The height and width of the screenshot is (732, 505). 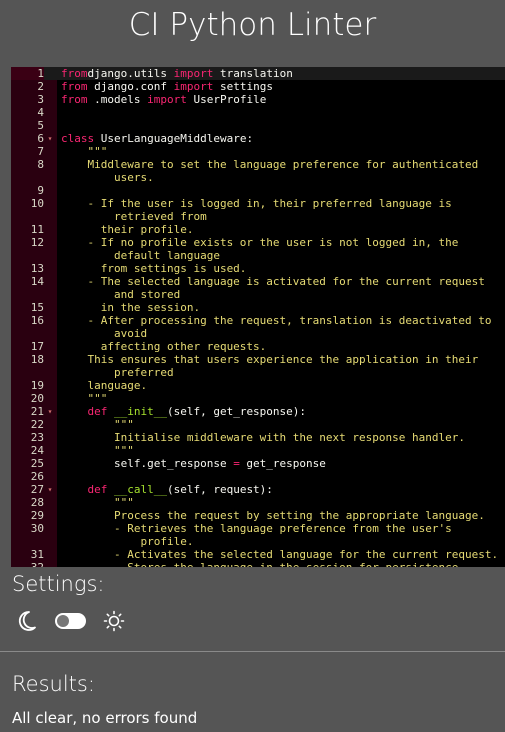 I want to click on code-token: UserLanguageMiddleware:, so click(x=174, y=138).